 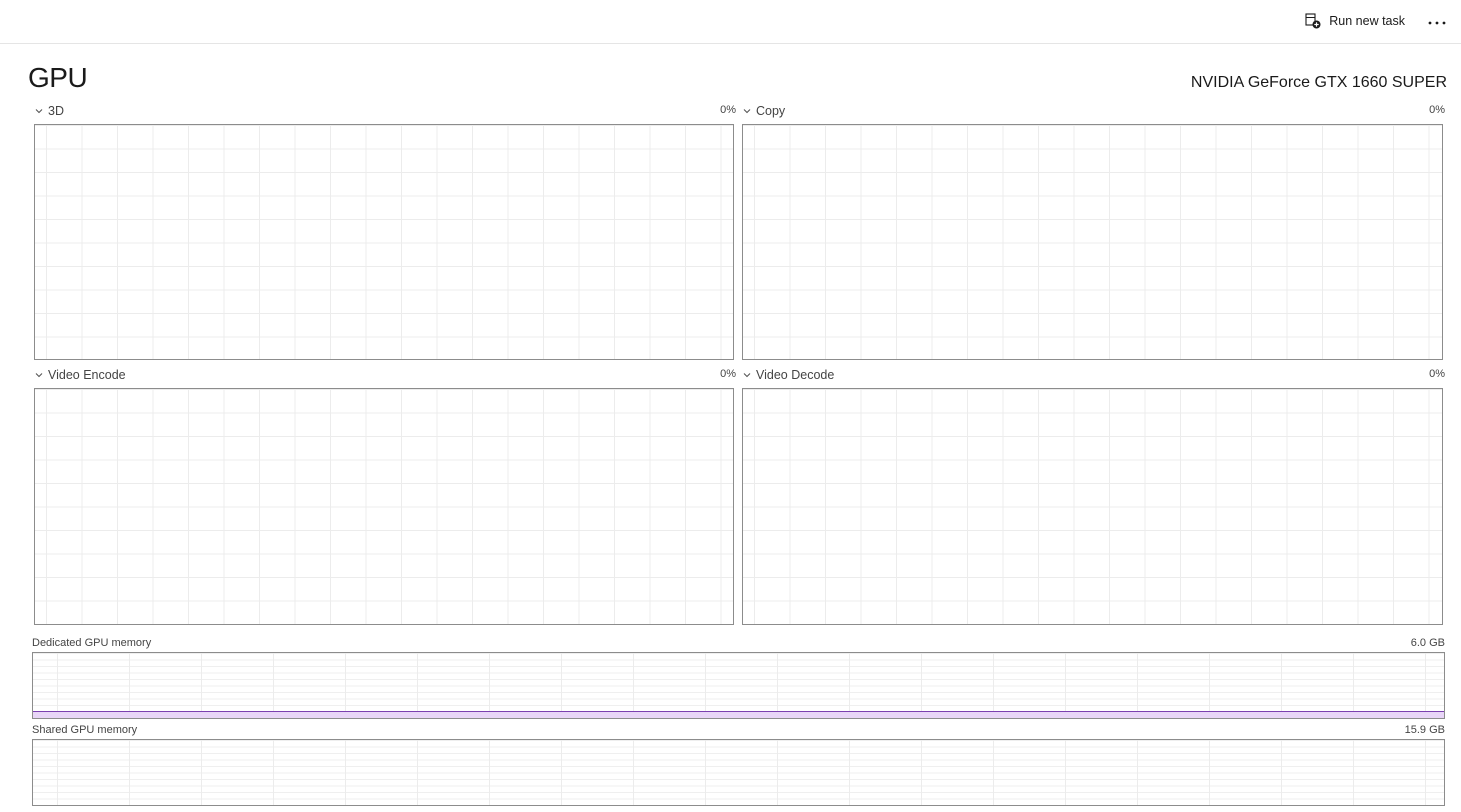 I want to click on engine-video-decode-header: Video Decode, so click(x=788, y=375).